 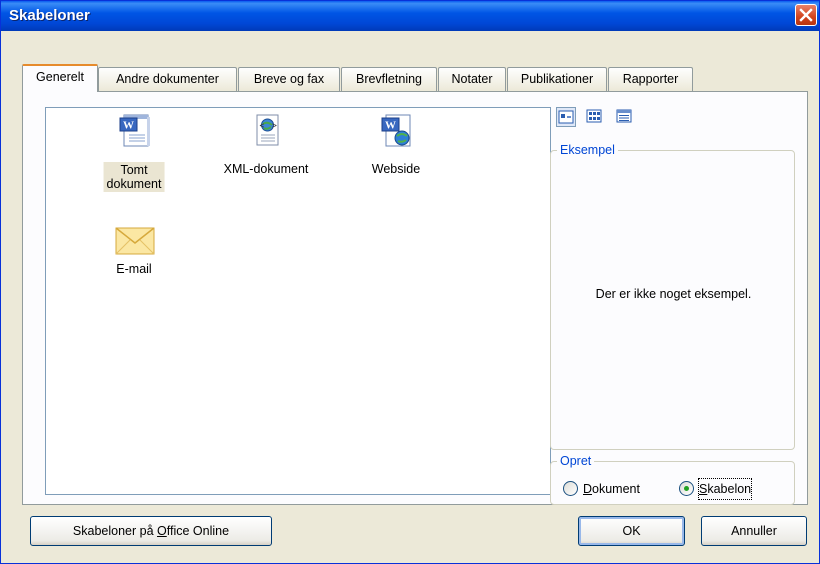 I want to click on preview-message: Der er ikke noget eksempel., so click(x=673, y=294).